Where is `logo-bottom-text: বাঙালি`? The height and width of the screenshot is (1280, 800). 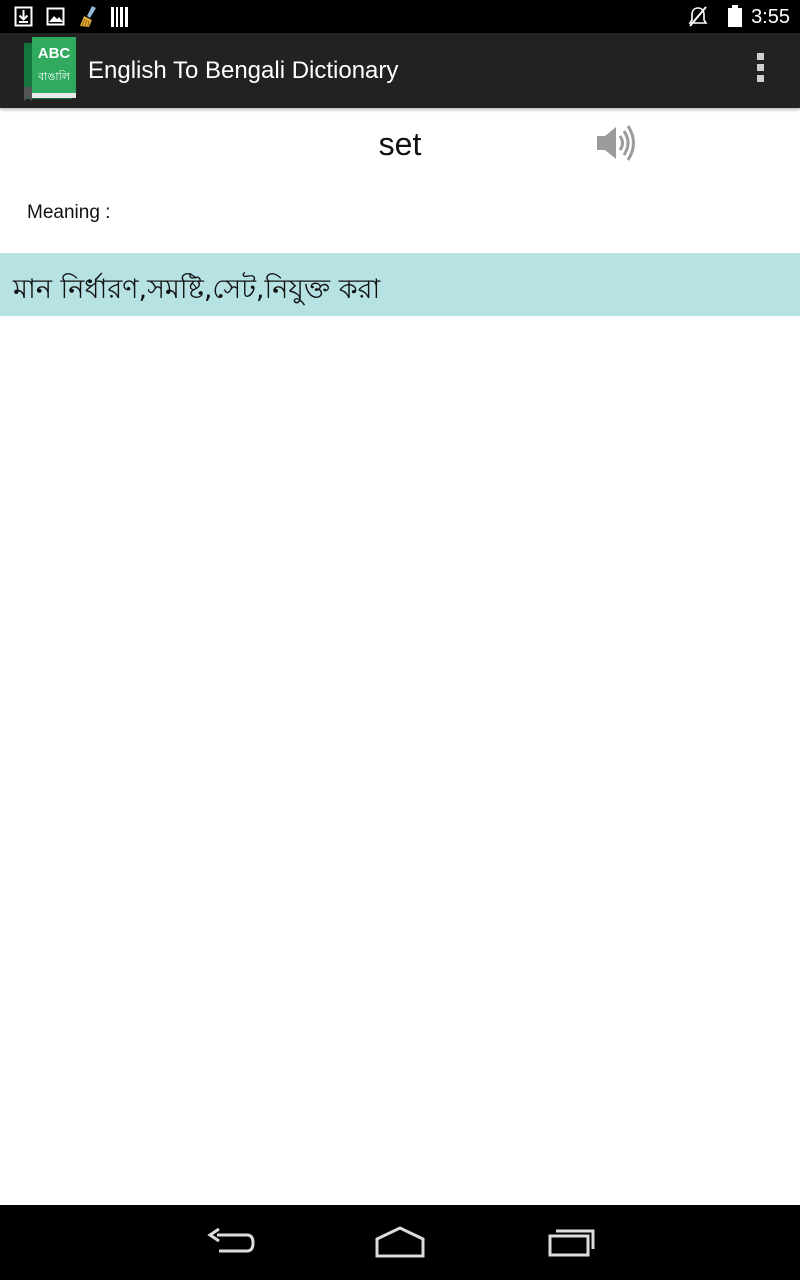 logo-bottom-text: বাঙালি is located at coordinates (54, 76).